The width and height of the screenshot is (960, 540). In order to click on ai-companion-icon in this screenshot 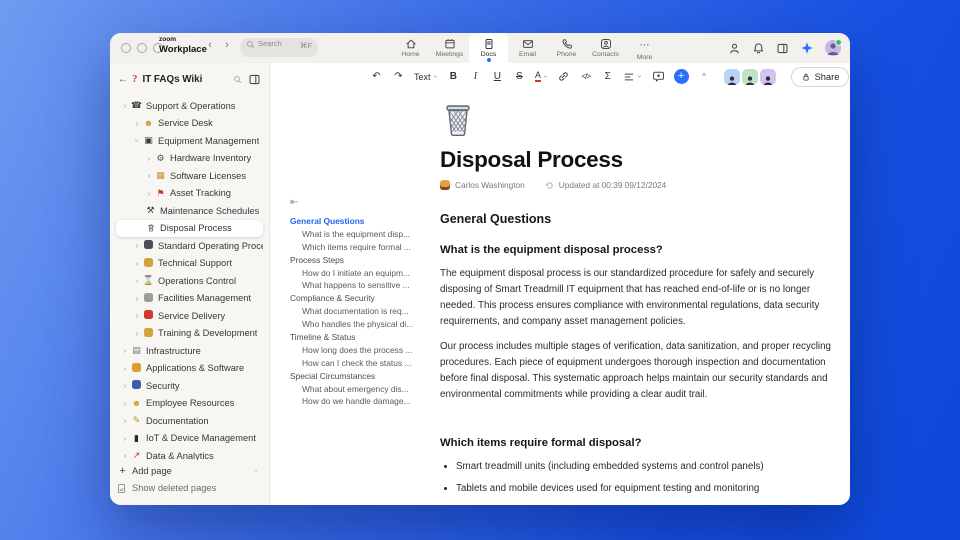, I will do `click(807, 48)`.